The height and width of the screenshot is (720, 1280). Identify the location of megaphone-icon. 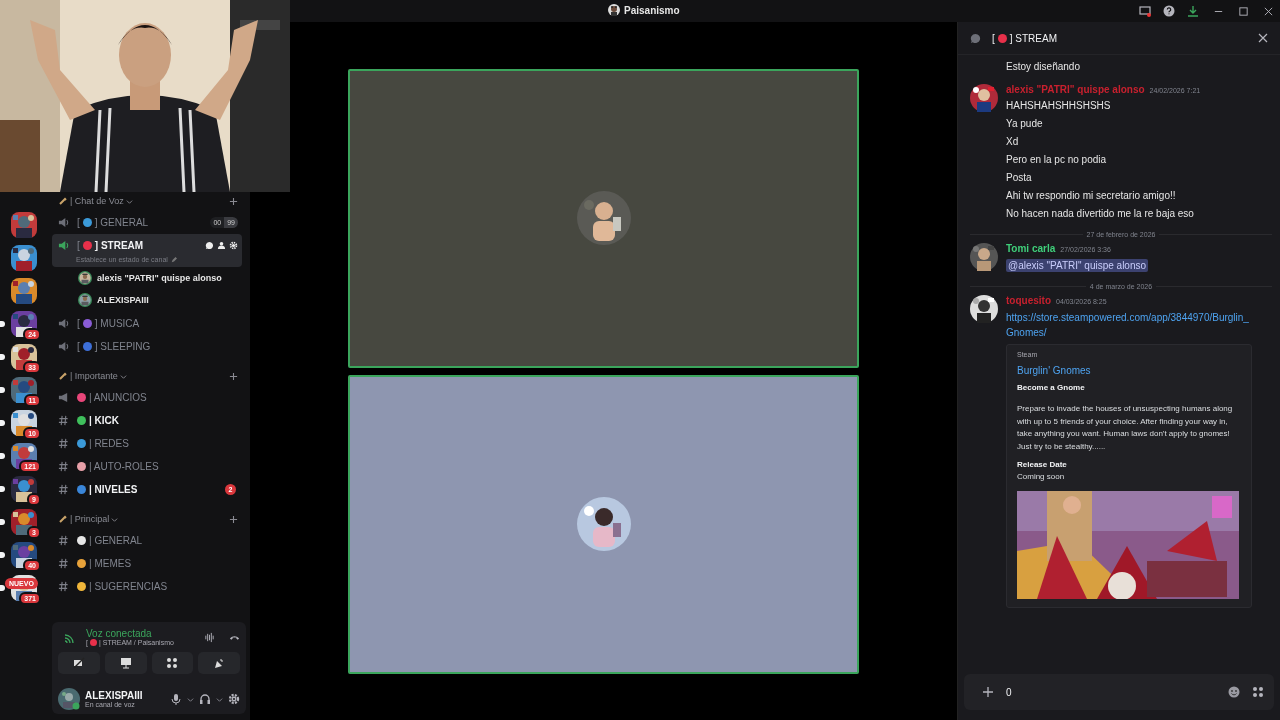
(63, 397).